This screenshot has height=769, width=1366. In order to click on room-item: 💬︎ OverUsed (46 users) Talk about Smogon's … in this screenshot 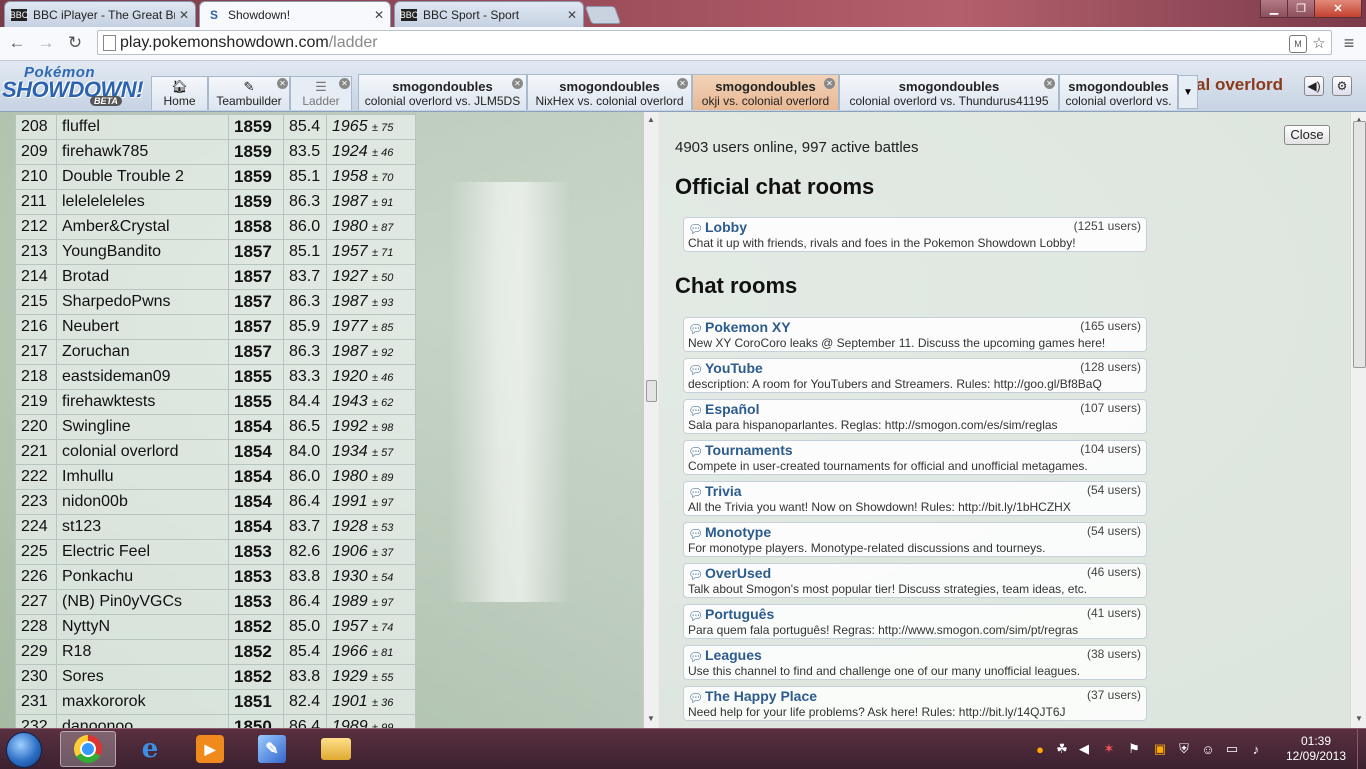, I will do `click(915, 580)`.